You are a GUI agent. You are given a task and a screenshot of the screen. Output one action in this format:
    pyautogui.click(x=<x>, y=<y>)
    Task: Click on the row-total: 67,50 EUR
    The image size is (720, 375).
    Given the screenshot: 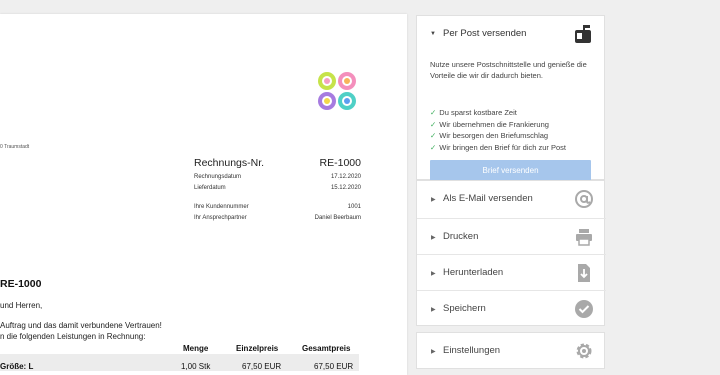 What is the action you would take?
    pyautogui.click(x=334, y=366)
    